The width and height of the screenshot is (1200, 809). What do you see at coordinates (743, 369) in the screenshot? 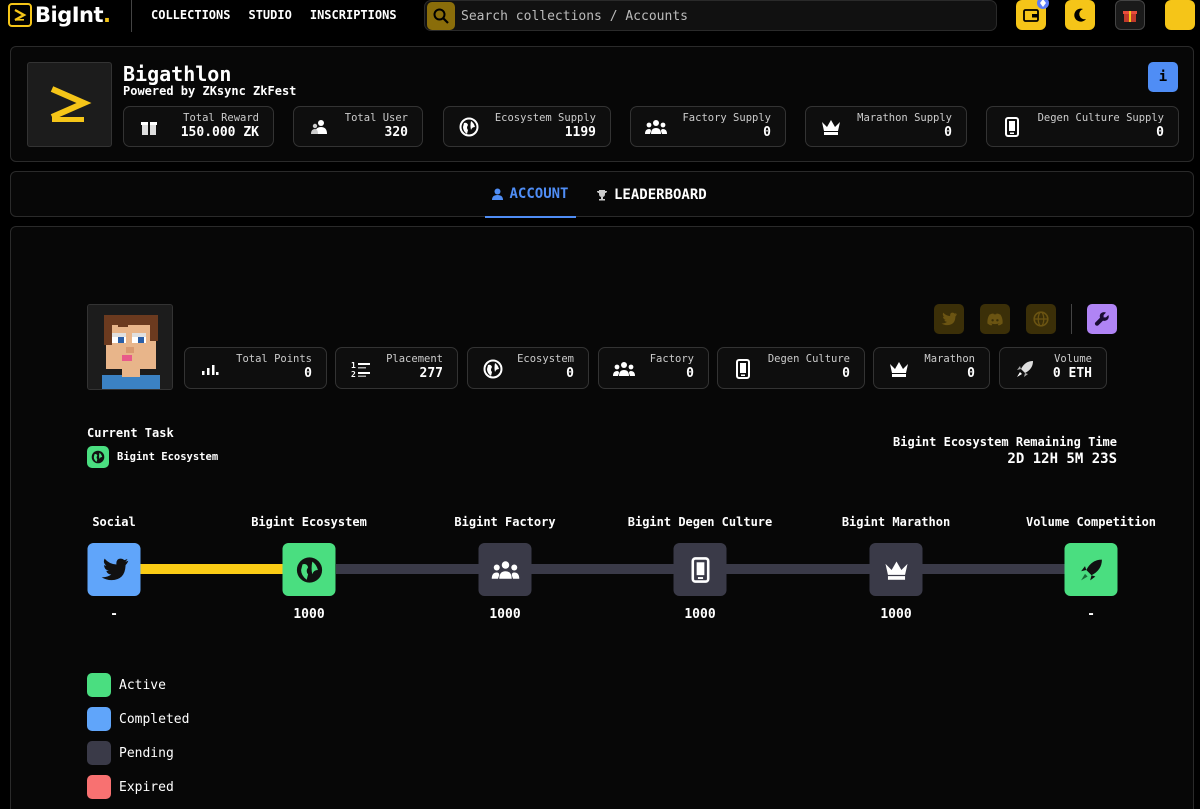
I see `phone-icon` at bounding box center [743, 369].